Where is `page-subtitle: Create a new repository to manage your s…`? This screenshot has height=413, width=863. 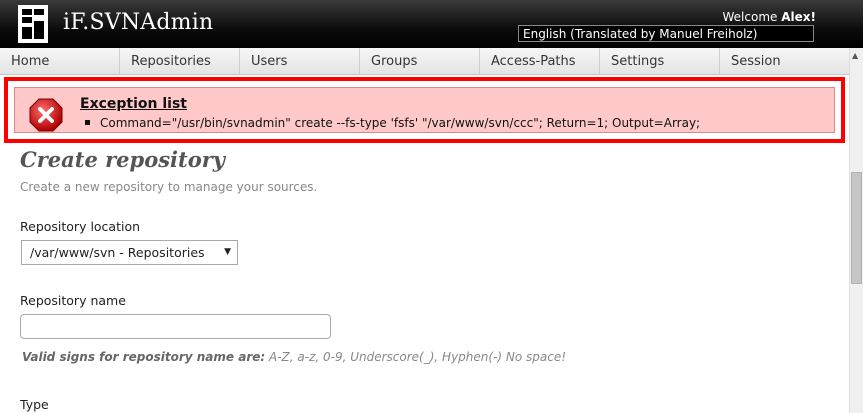
page-subtitle: Create a new repository to manage your s… is located at coordinates (169, 187).